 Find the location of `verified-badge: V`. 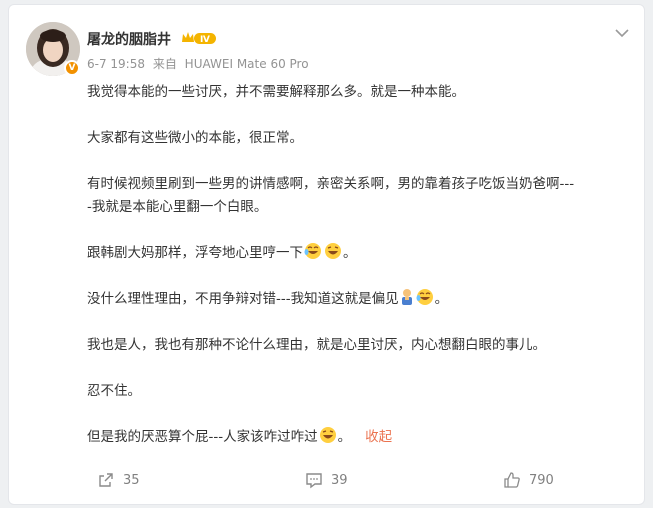

verified-badge: V is located at coordinates (72, 68).